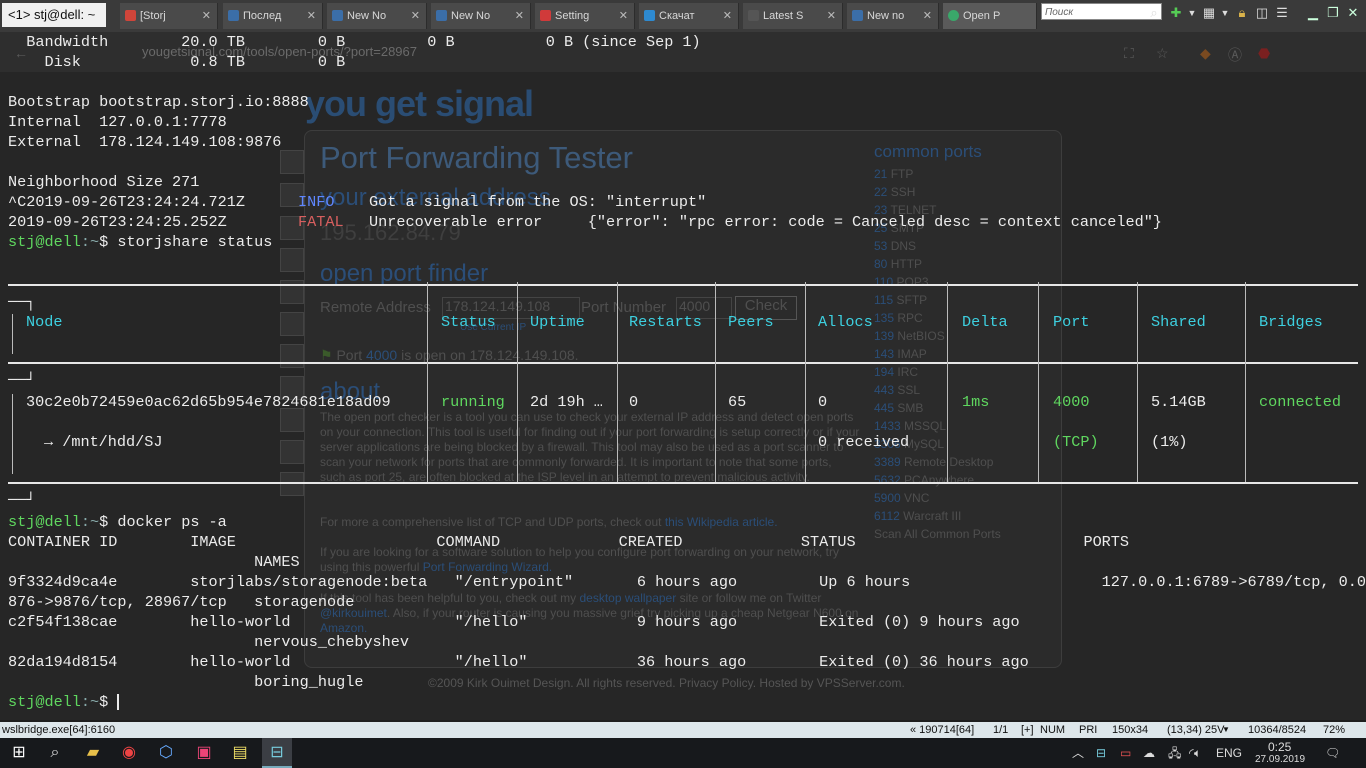  I want to click on battery-icon: ▭, so click(1125, 753).